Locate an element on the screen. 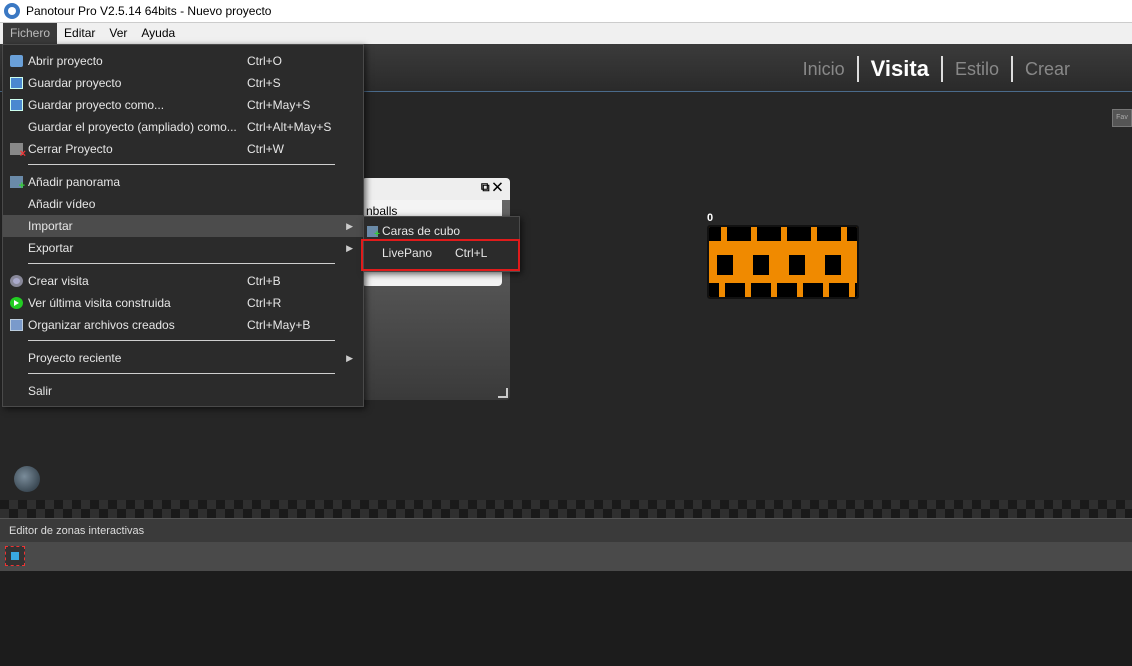 This screenshot has height=666, width=1132. open-folder-icon is located at coordinates (16, 61).